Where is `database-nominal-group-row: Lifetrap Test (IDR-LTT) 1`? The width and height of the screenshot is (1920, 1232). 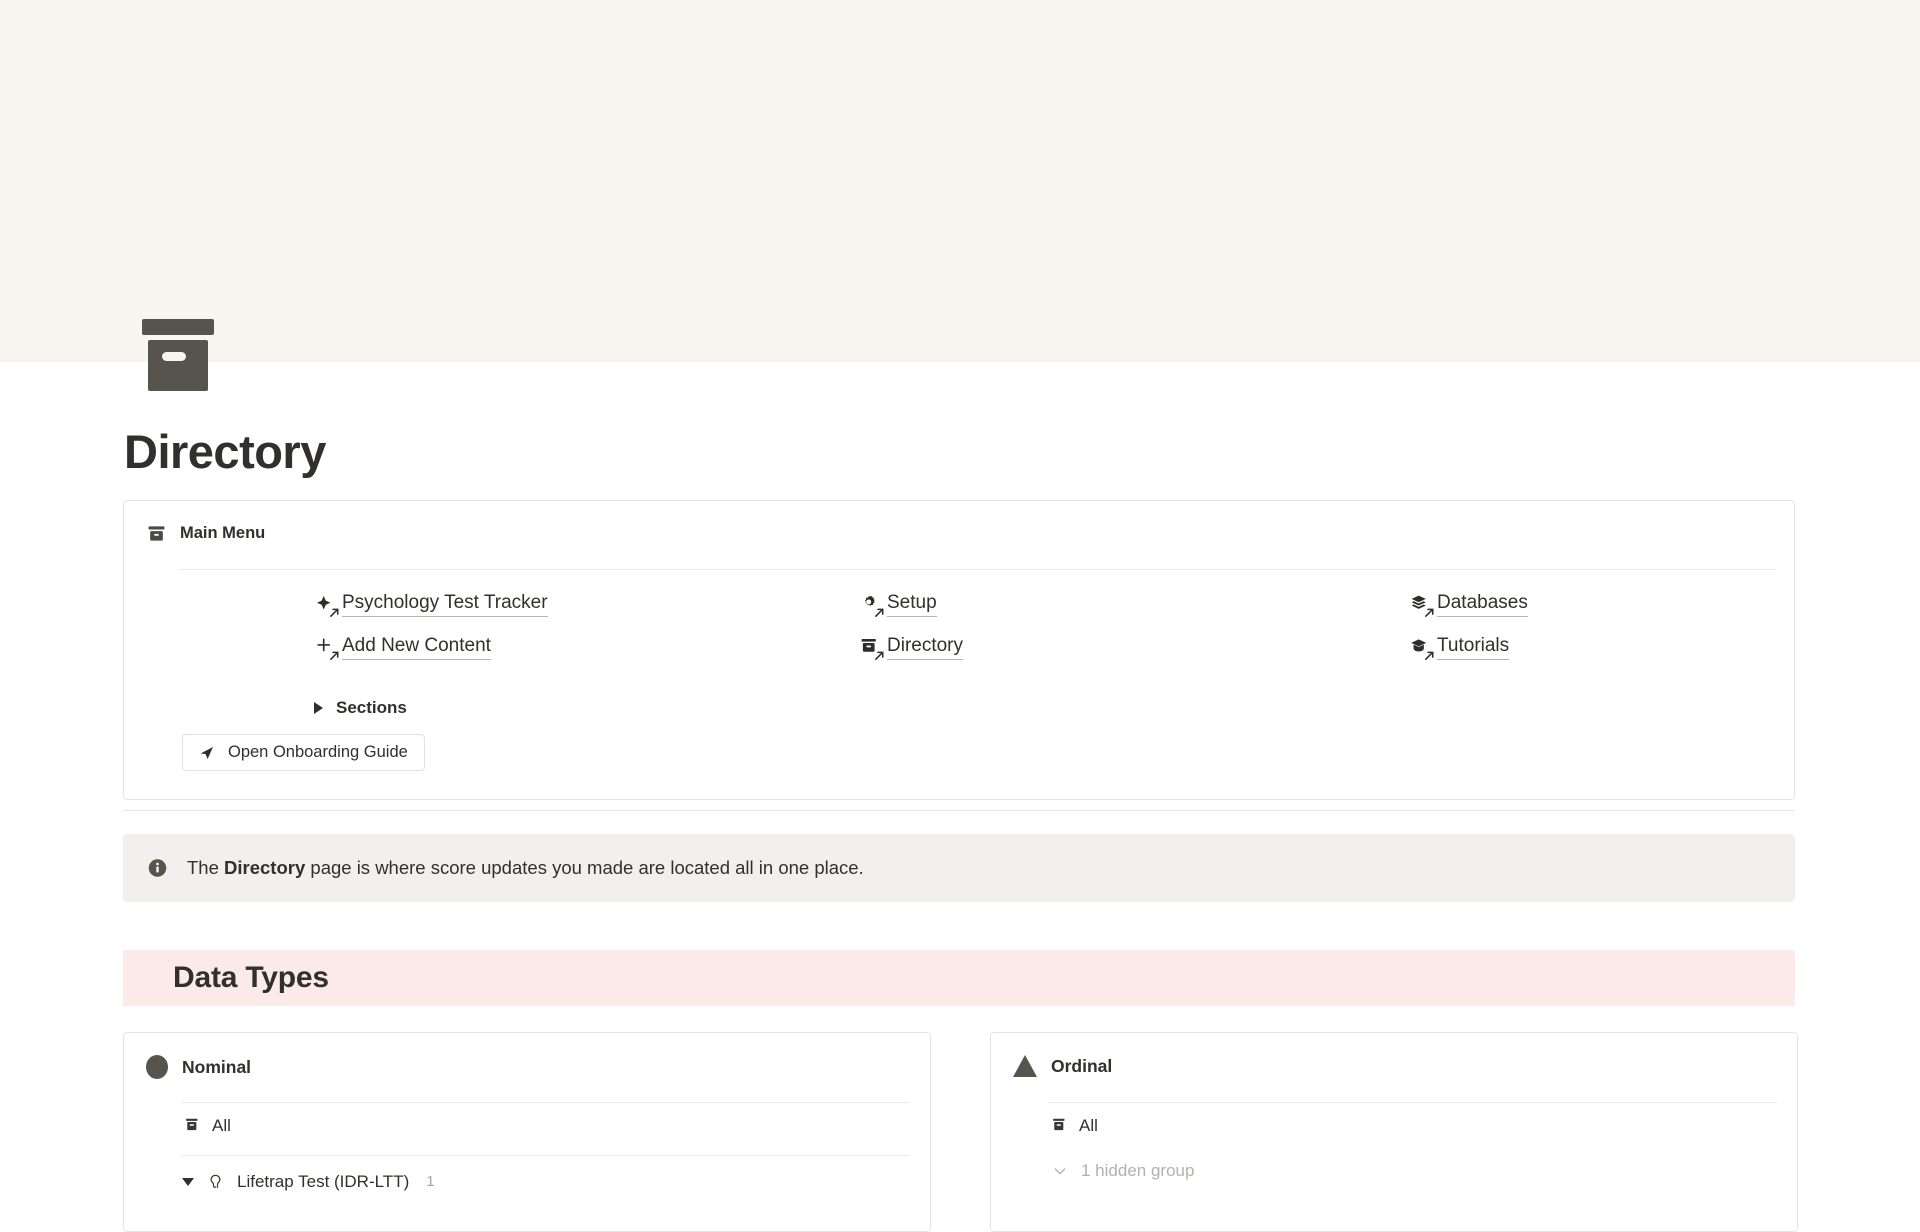 database-nominal-group-row: Lifetrap Test (IDR-LTT) 1 is located at coordinates (308, 1181).